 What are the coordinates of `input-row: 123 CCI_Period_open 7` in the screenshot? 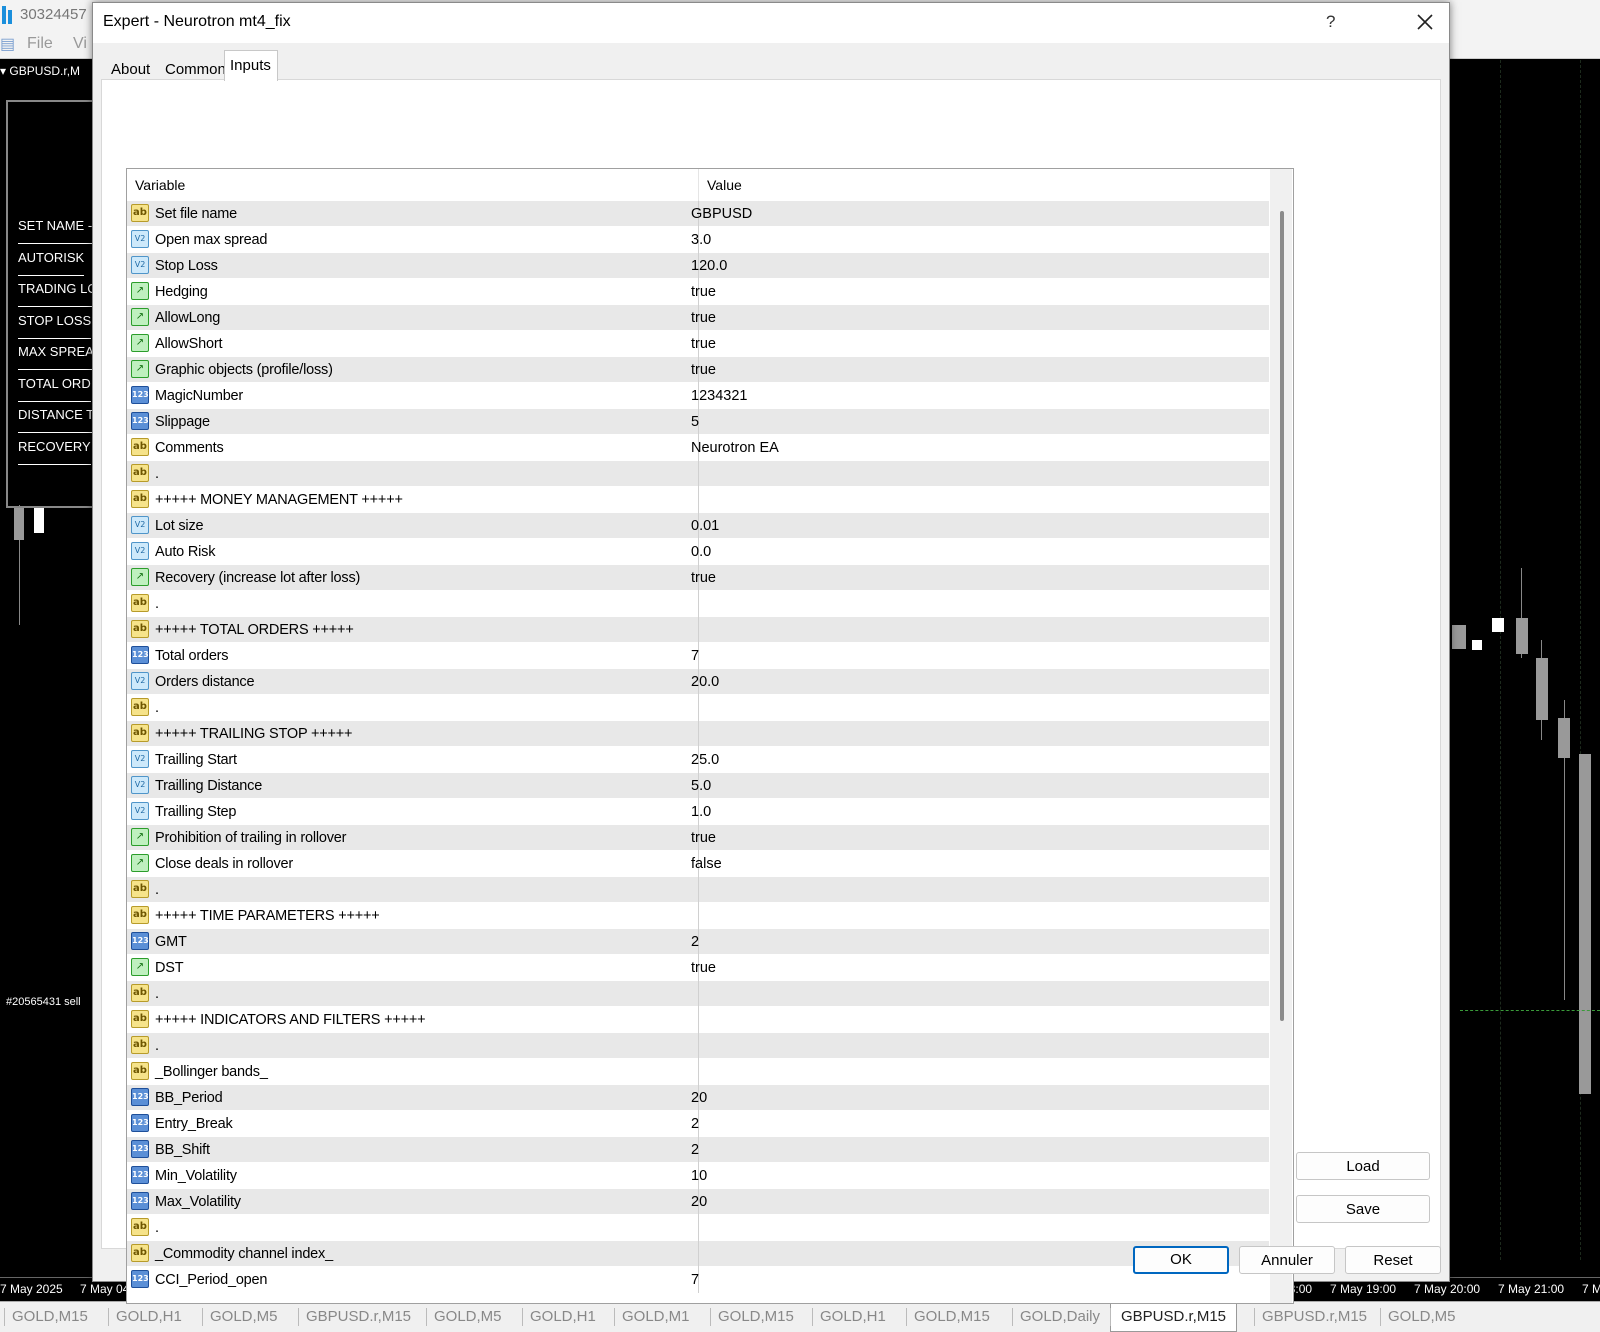 It's located at (698, 1280).